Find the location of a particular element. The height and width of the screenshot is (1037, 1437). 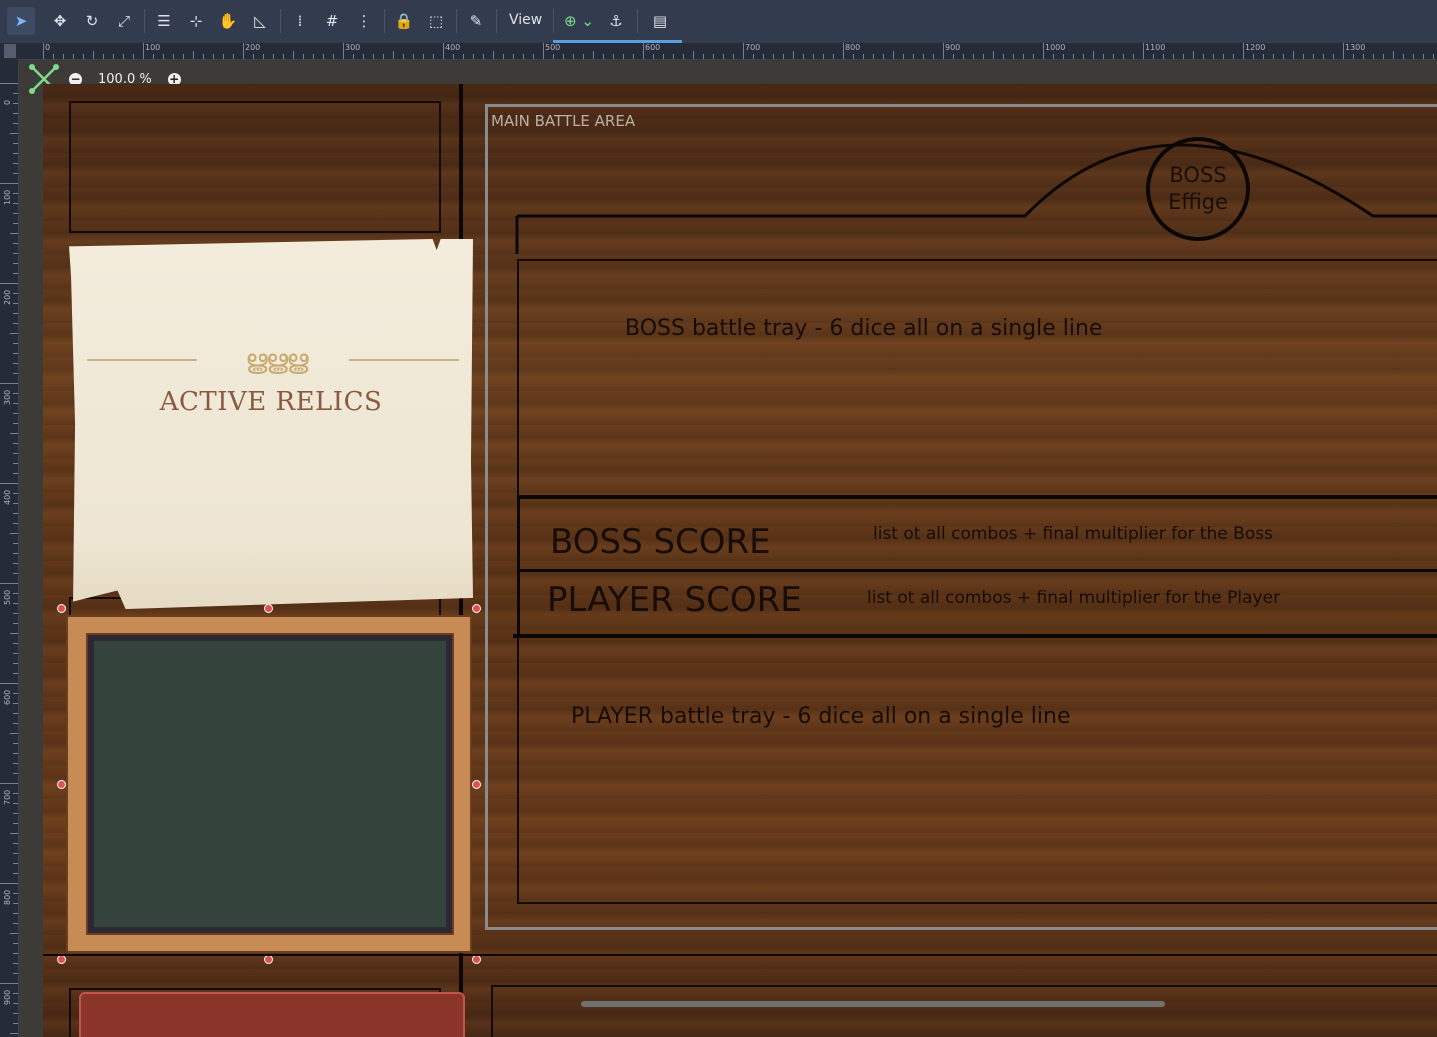

player-score-label: PLAYER SCORE is located at coordinates (674, 600).